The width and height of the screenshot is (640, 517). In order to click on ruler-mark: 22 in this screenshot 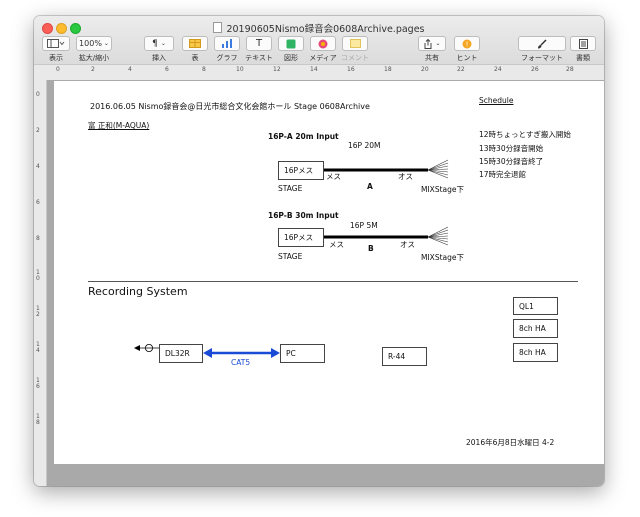, I will do `click(461, 69)`.